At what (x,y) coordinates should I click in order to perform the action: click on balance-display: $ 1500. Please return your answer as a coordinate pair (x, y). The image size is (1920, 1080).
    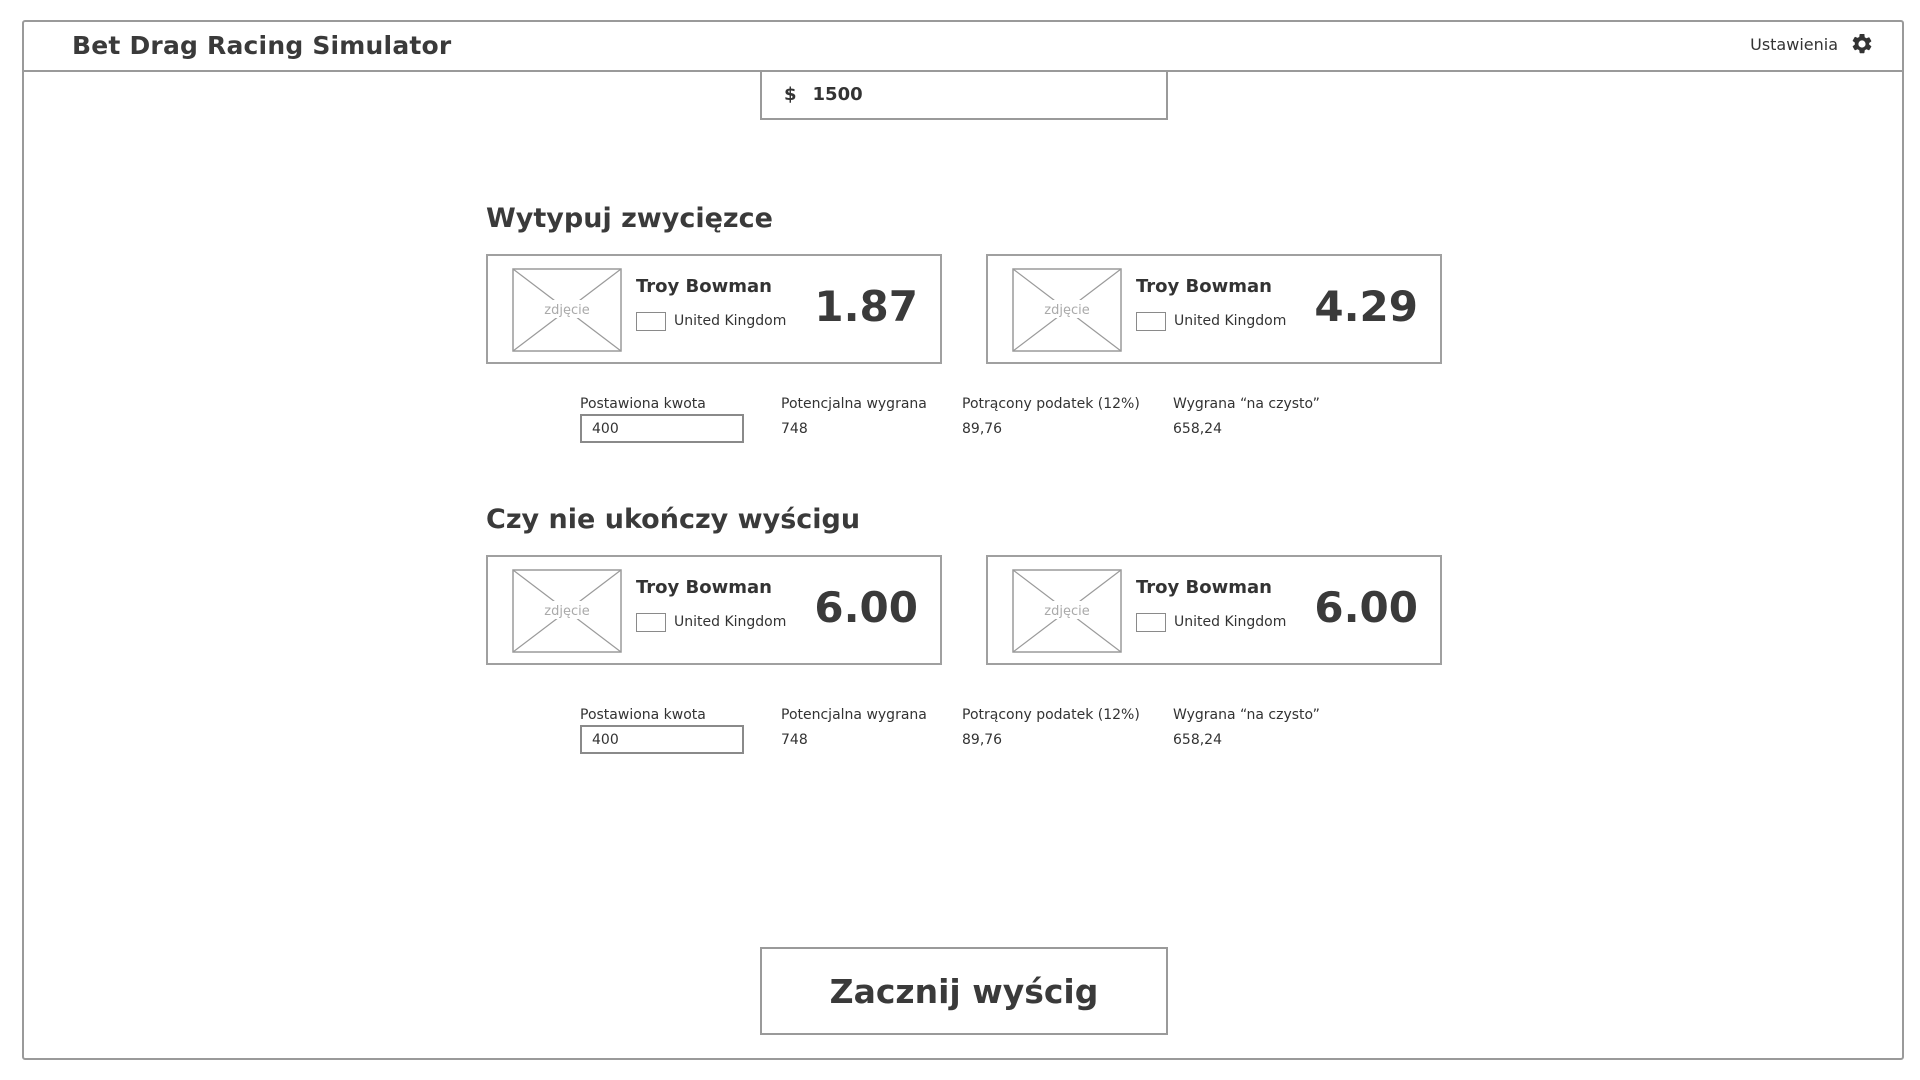
    Looking at the image, I should click on (964, 95).